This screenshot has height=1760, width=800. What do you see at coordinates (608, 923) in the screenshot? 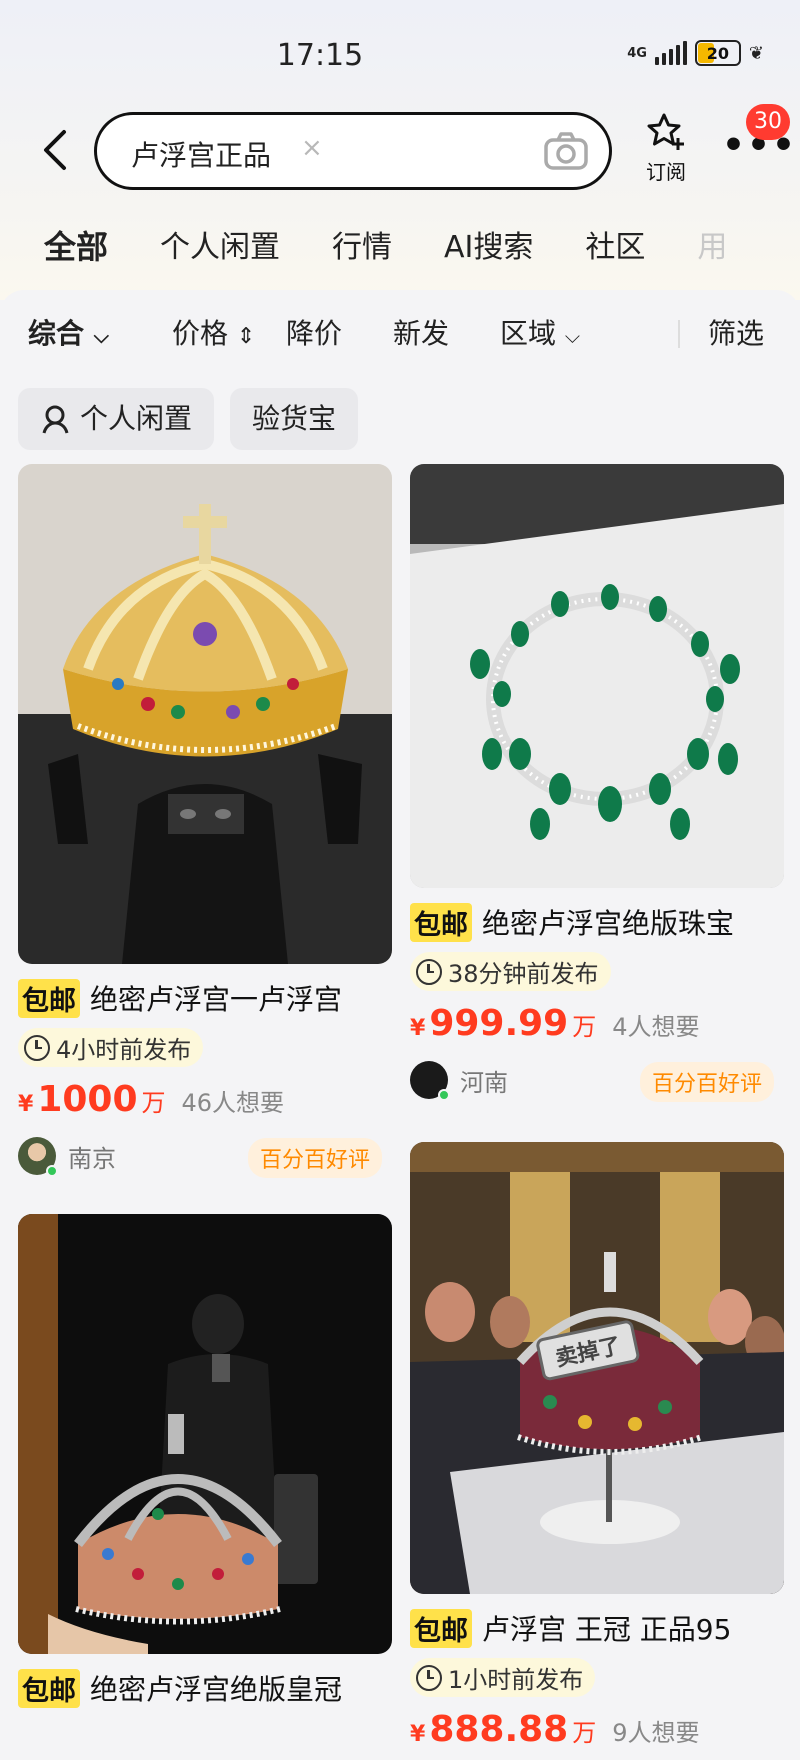
I see `listing-title: 绝密卢浮宫绝版珠宝` at bounding box center [608, 923].